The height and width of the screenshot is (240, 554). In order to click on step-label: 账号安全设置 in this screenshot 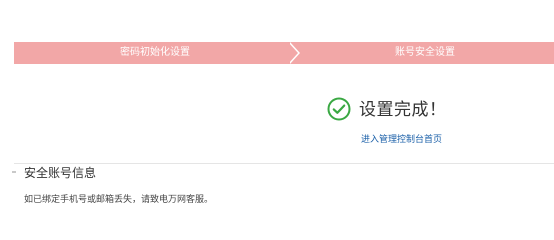, I will do `click(425, 52)`.